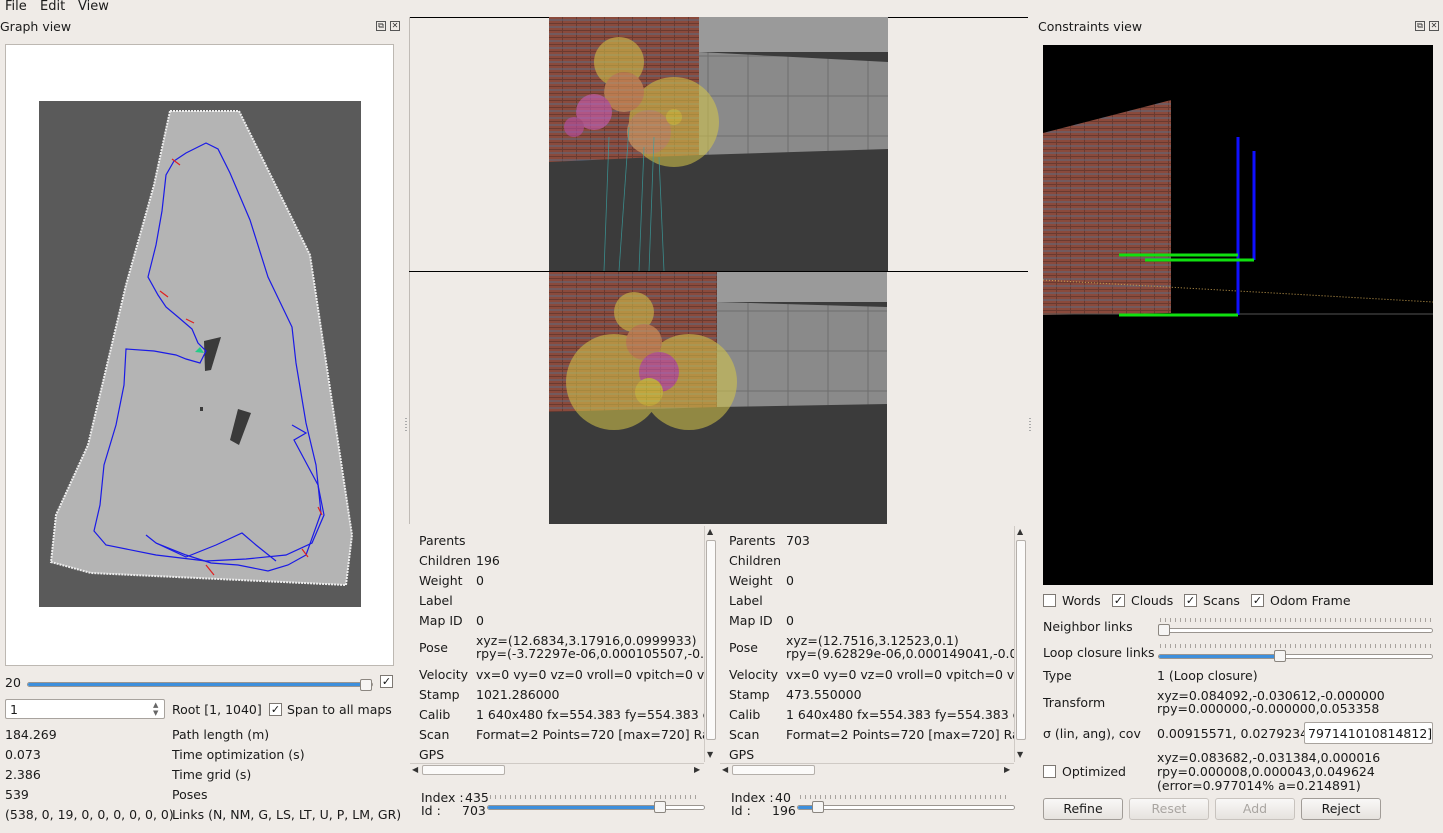 Image resolution: width=1443 pixels, height=833 pixels. I want to click on spin-arrows-icon: ▲ ▼, so click(155, 709).